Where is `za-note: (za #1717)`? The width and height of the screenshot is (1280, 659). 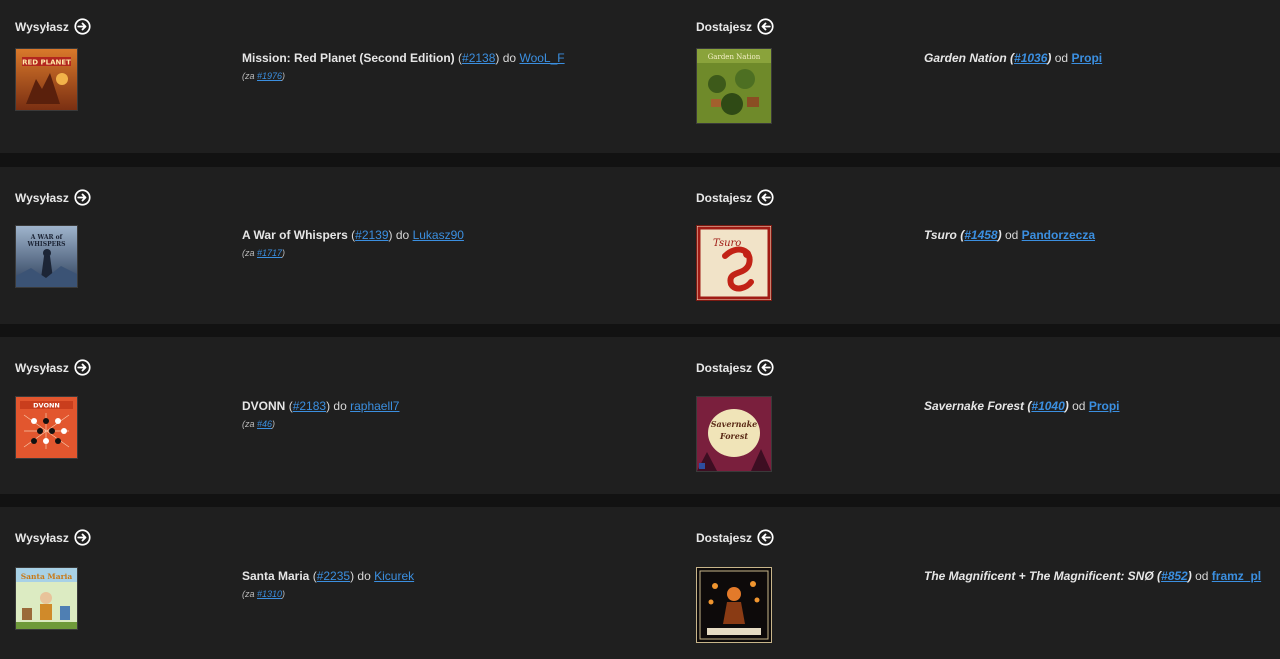
za-note: (za #1717) is located at coordinates (264, 253).